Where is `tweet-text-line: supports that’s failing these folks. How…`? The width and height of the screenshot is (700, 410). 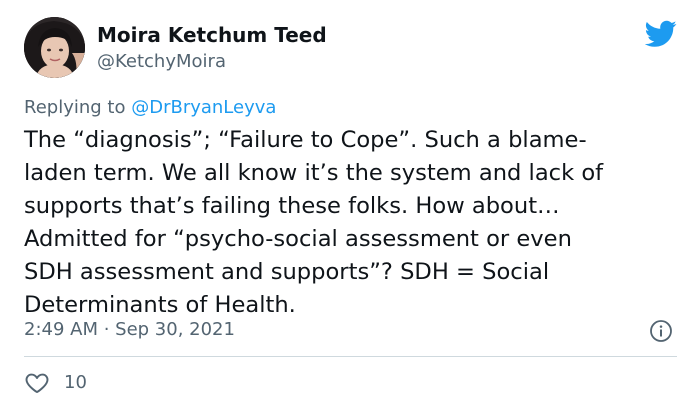
tweet-text-line: supports that’s failing these folks. How… is located at coordinates (292, 206).